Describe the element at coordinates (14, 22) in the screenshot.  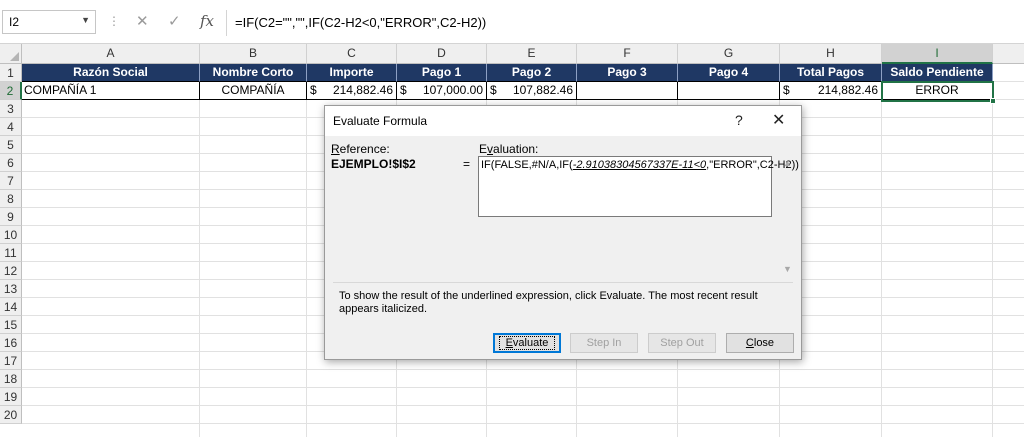
I see `name-box-value: I2` at that location.